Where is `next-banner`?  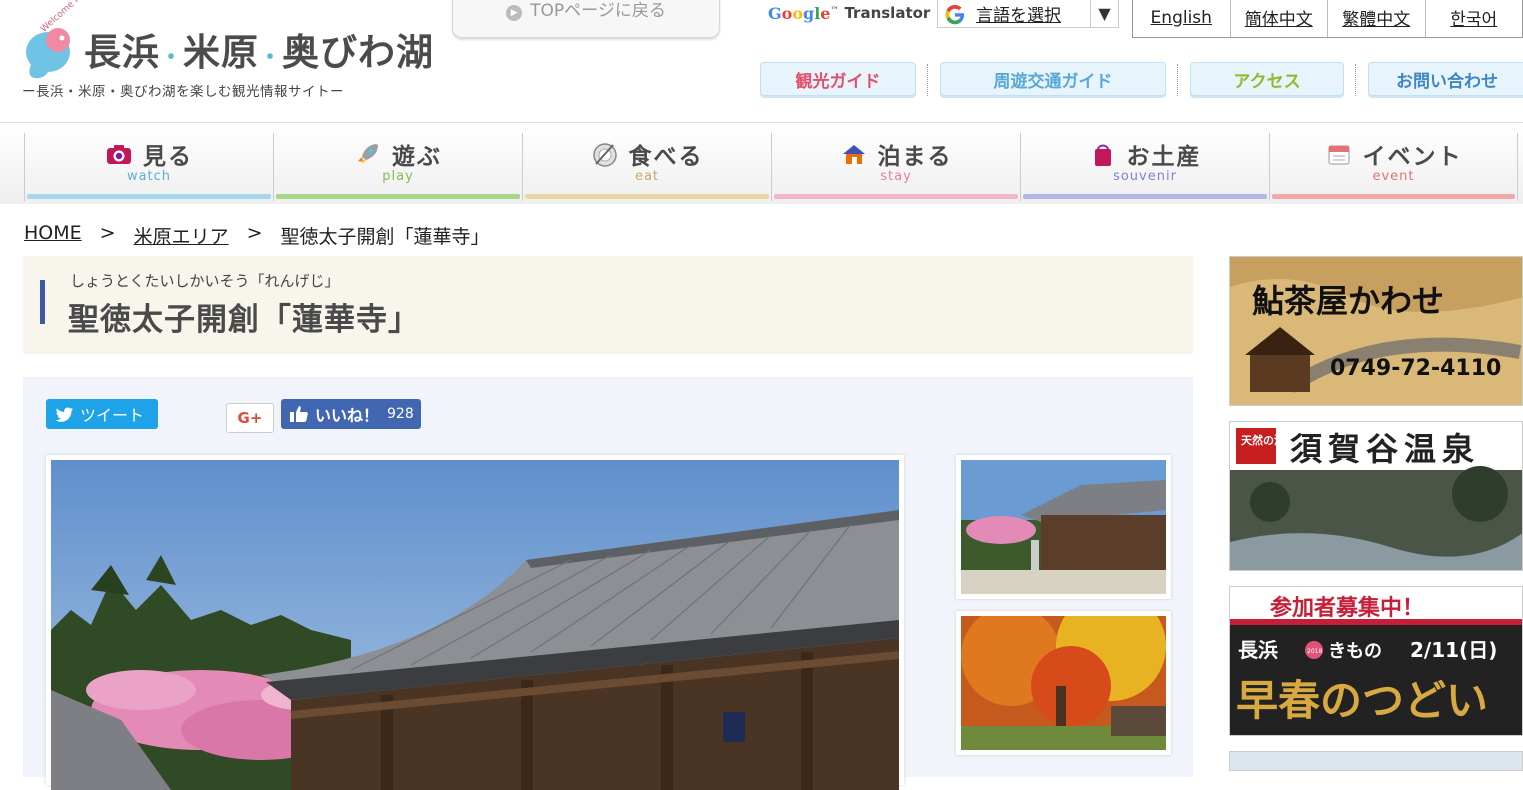 next-banner is located at coordinates (1376, 761).